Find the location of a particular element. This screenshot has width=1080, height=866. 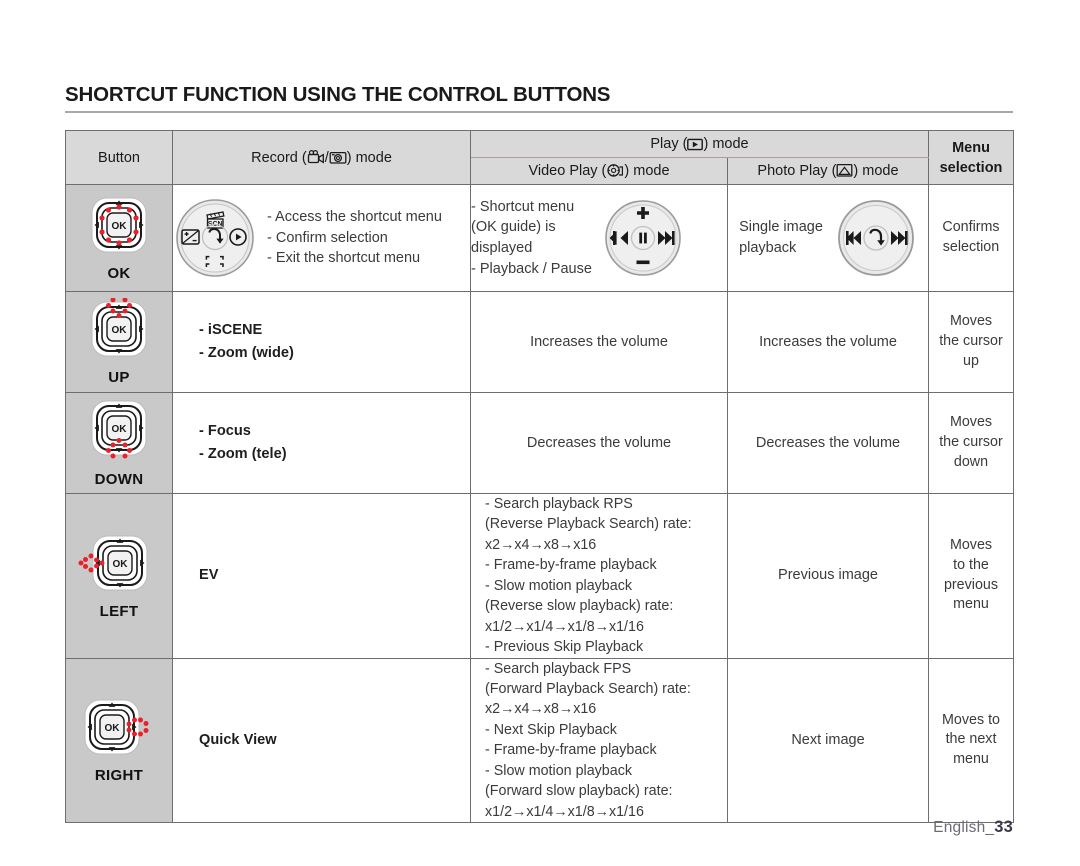

record-text-right: Quick View is located at coordinates (238, 739).